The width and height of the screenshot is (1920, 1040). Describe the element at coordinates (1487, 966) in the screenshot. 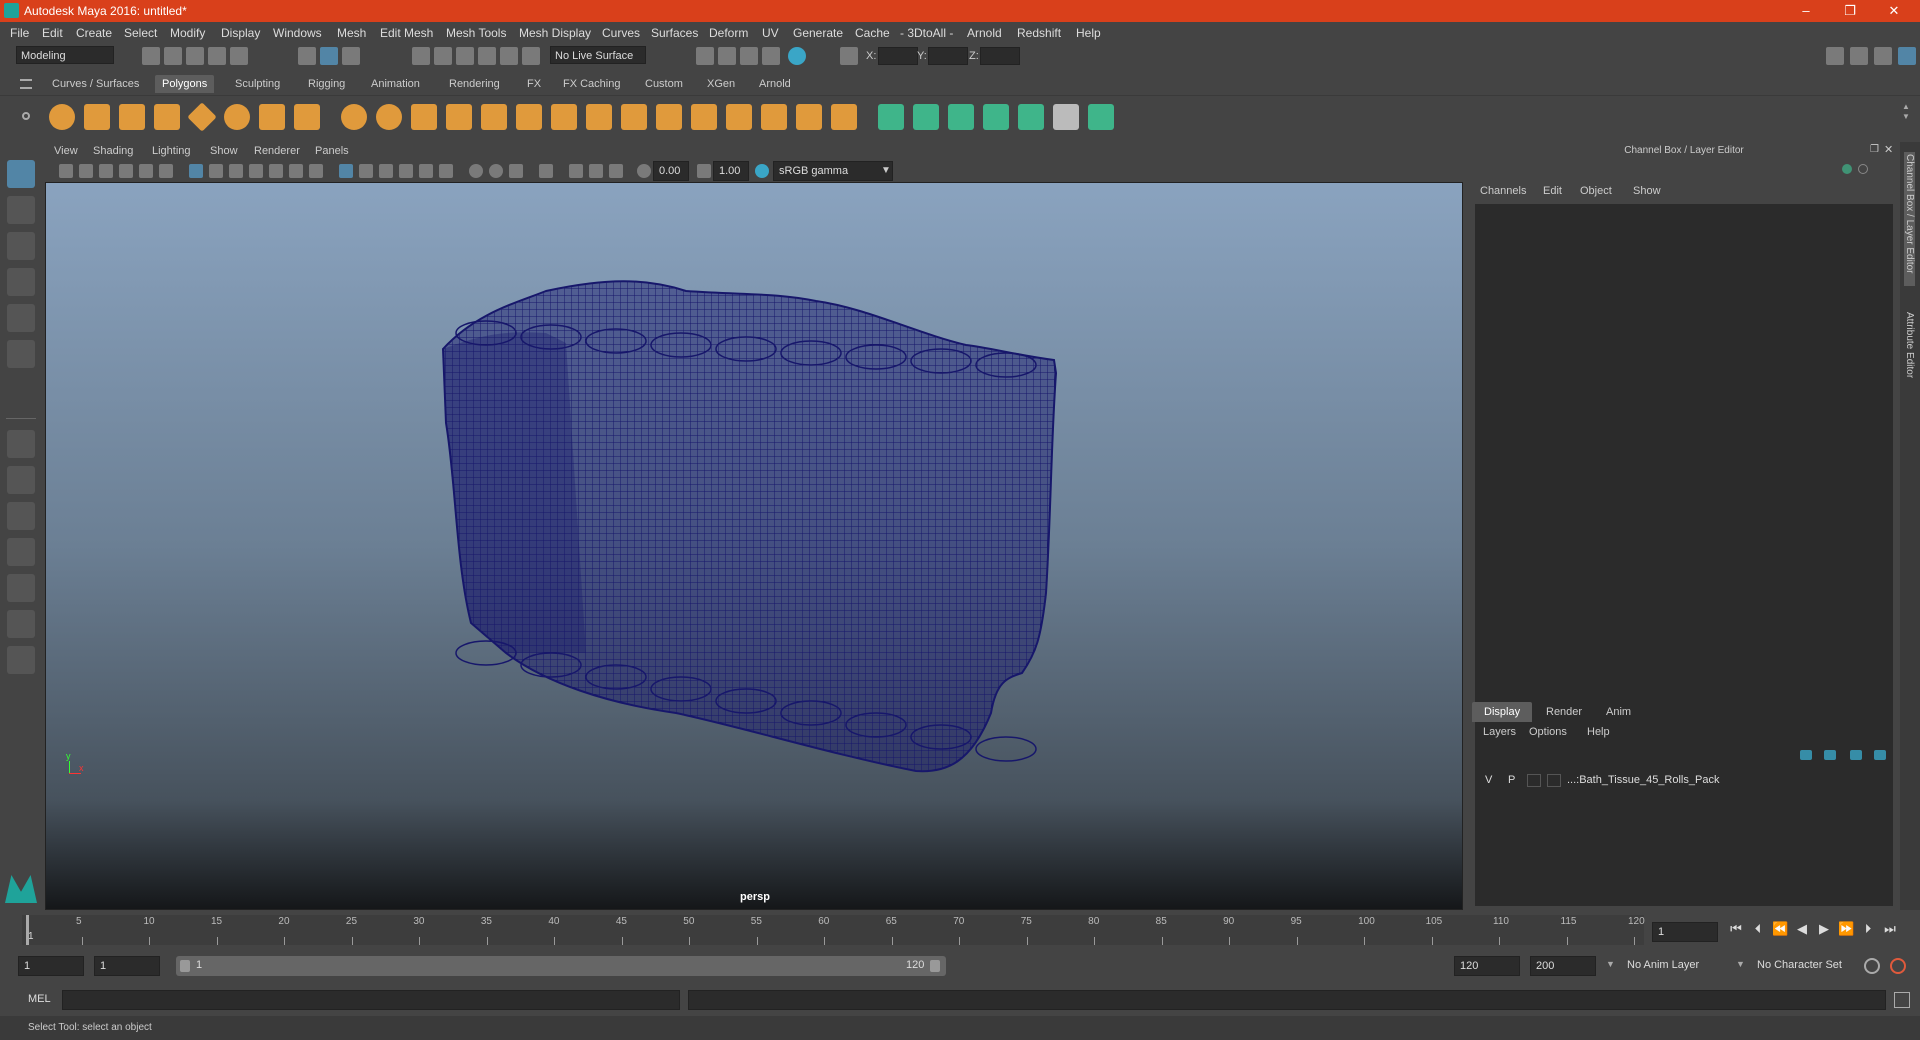

I see `playback-end-field: 120` at that location.